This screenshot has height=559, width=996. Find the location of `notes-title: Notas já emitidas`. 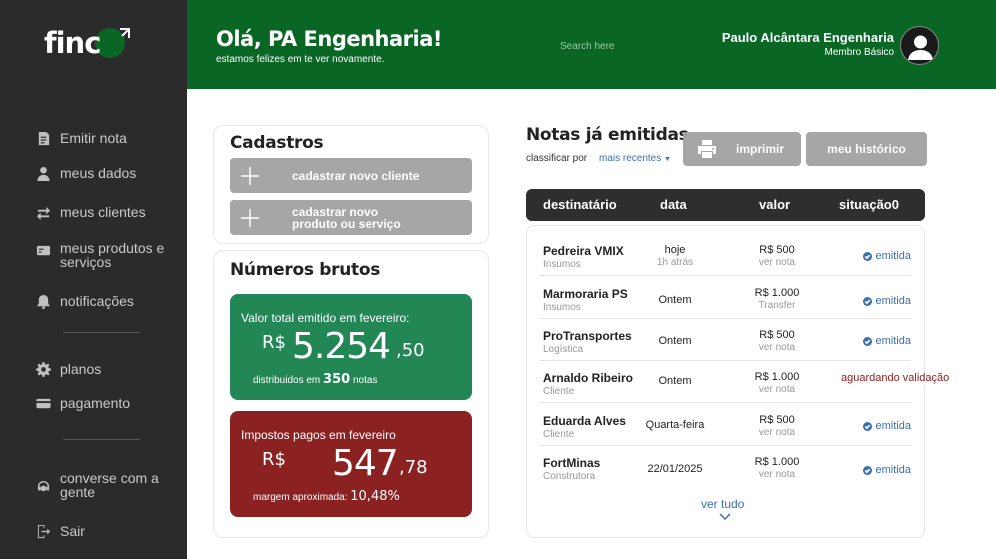

notes-title: Notas já emitidas is located at coordinates (607, 135).